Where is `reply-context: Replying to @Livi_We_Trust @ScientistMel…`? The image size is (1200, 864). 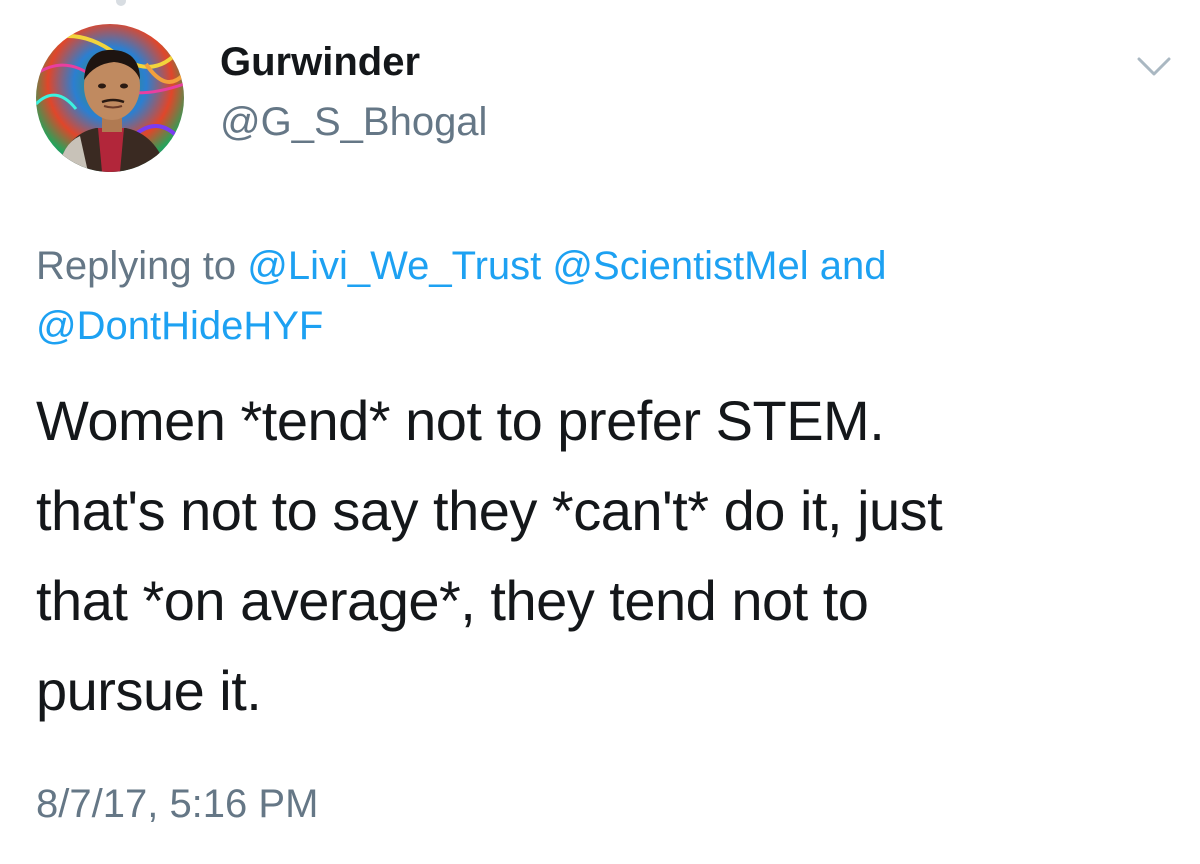
reply-context: Replying to @Livi_We_Trust @ScientistMel… is located at coordinates (601, 296).